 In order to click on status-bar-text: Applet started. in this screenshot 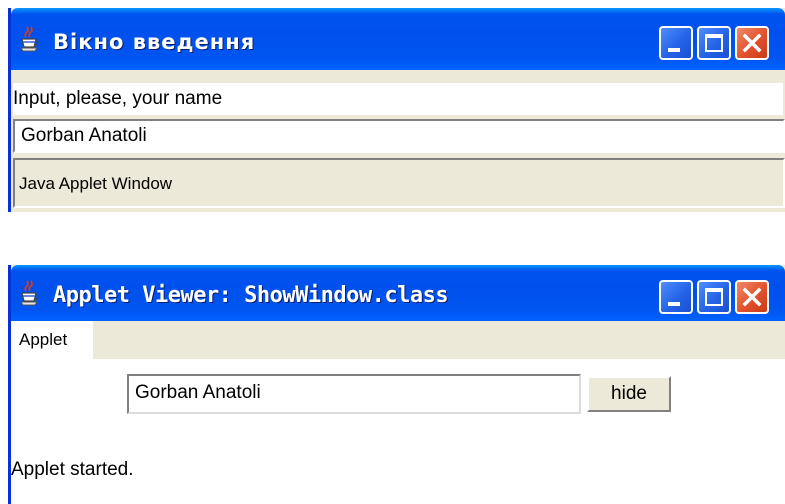, I will do `click(72, 469)`.